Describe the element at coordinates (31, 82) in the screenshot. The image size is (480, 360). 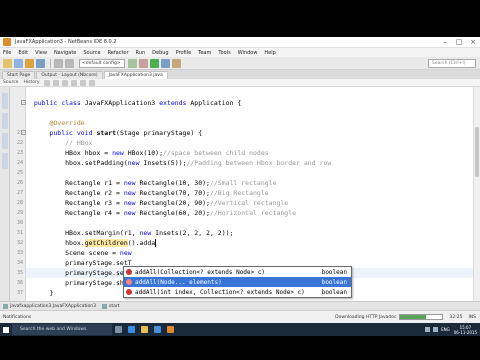
I see `history-view-button: History` at that location.